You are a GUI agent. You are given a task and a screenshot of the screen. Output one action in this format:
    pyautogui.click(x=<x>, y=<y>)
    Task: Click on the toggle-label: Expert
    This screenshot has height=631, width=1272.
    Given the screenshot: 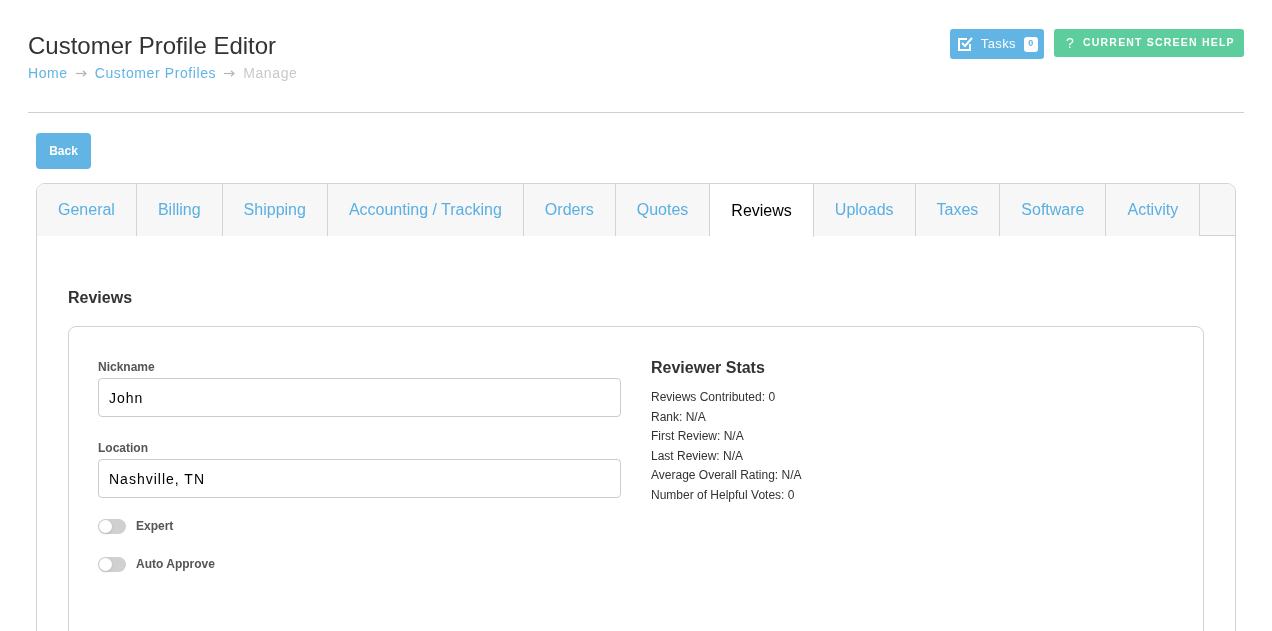 What is the action you would take?
    pyautogui.click(x=155, y=526)
    